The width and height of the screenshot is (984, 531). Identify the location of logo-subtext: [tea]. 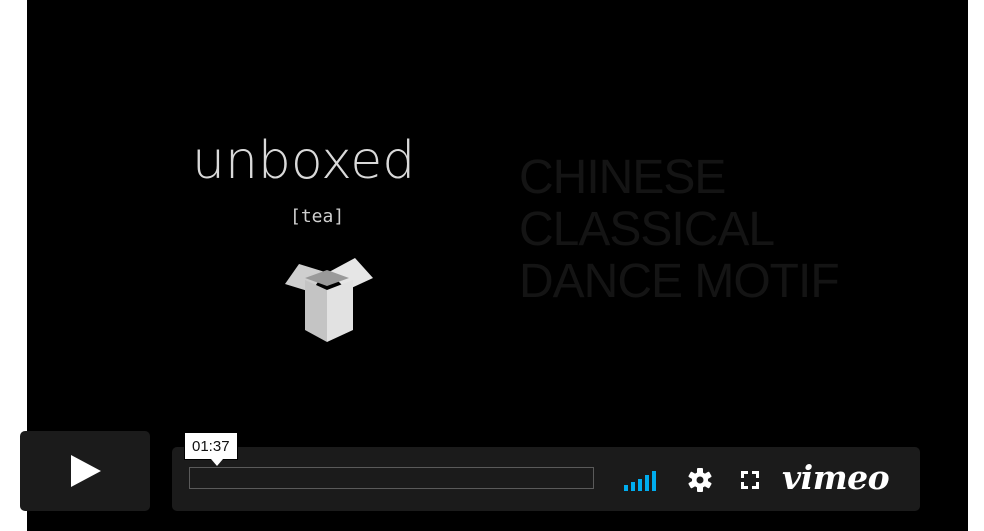
(317, 216).